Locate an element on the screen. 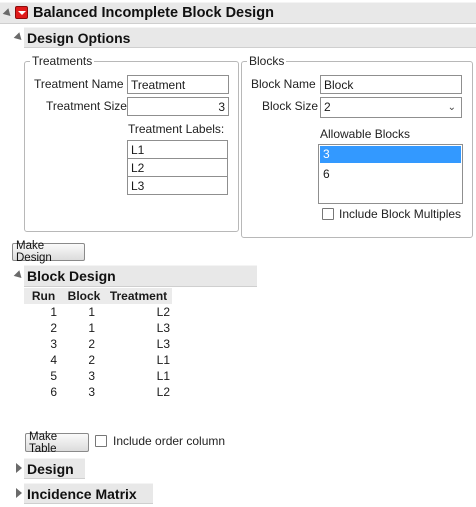 This screenshot has width=476, height=507. include-order-column-label: Include order column is located at coordinates (169, 441).